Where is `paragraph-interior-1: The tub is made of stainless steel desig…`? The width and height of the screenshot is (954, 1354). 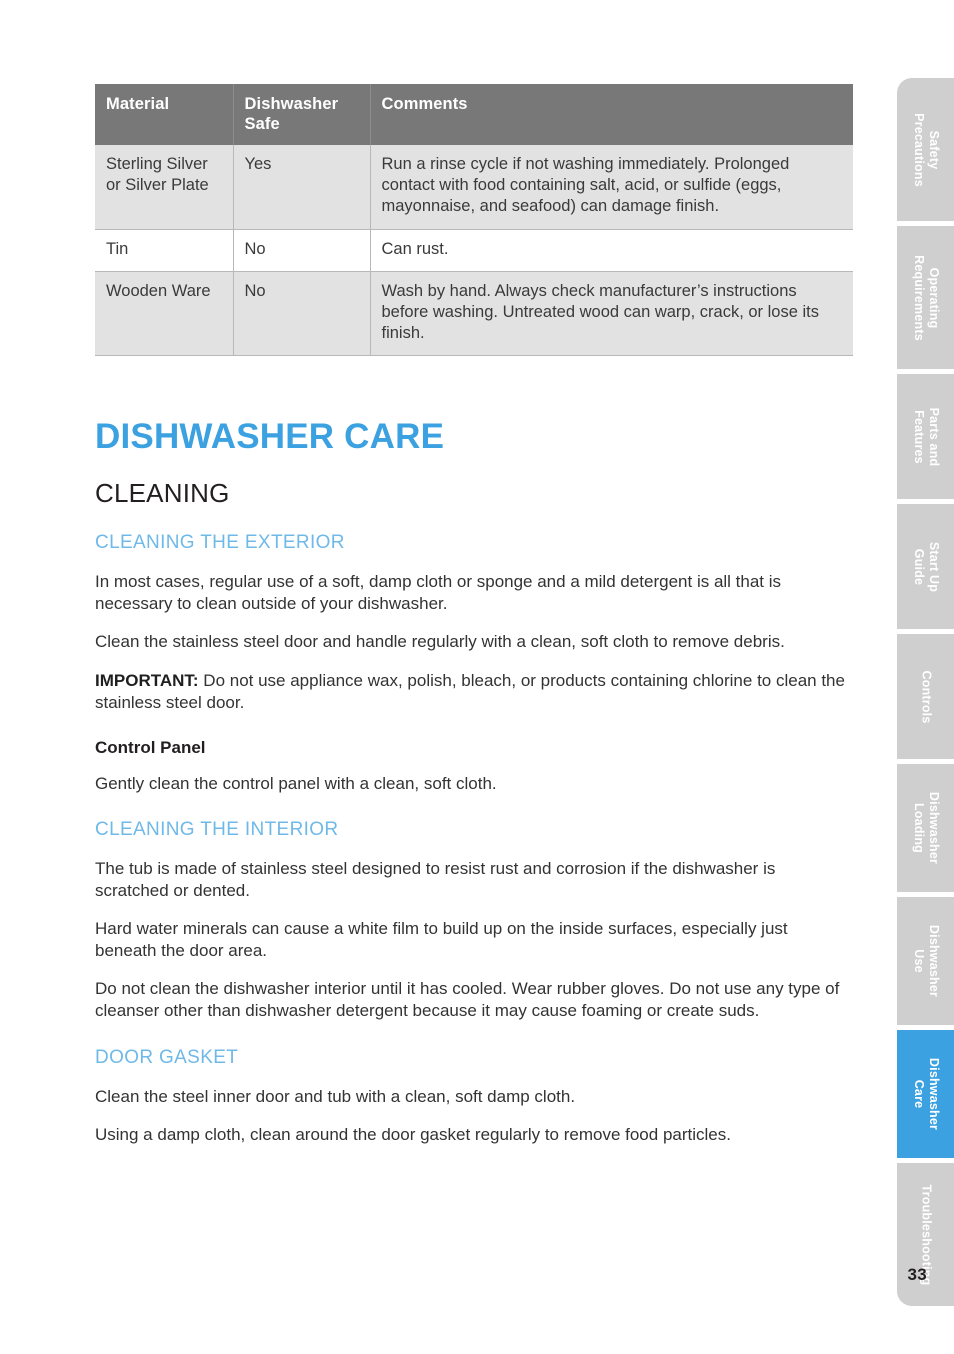
paragraph-interior-1: The tub is made of stainless steel desig… is located at coordinates (435, 879).